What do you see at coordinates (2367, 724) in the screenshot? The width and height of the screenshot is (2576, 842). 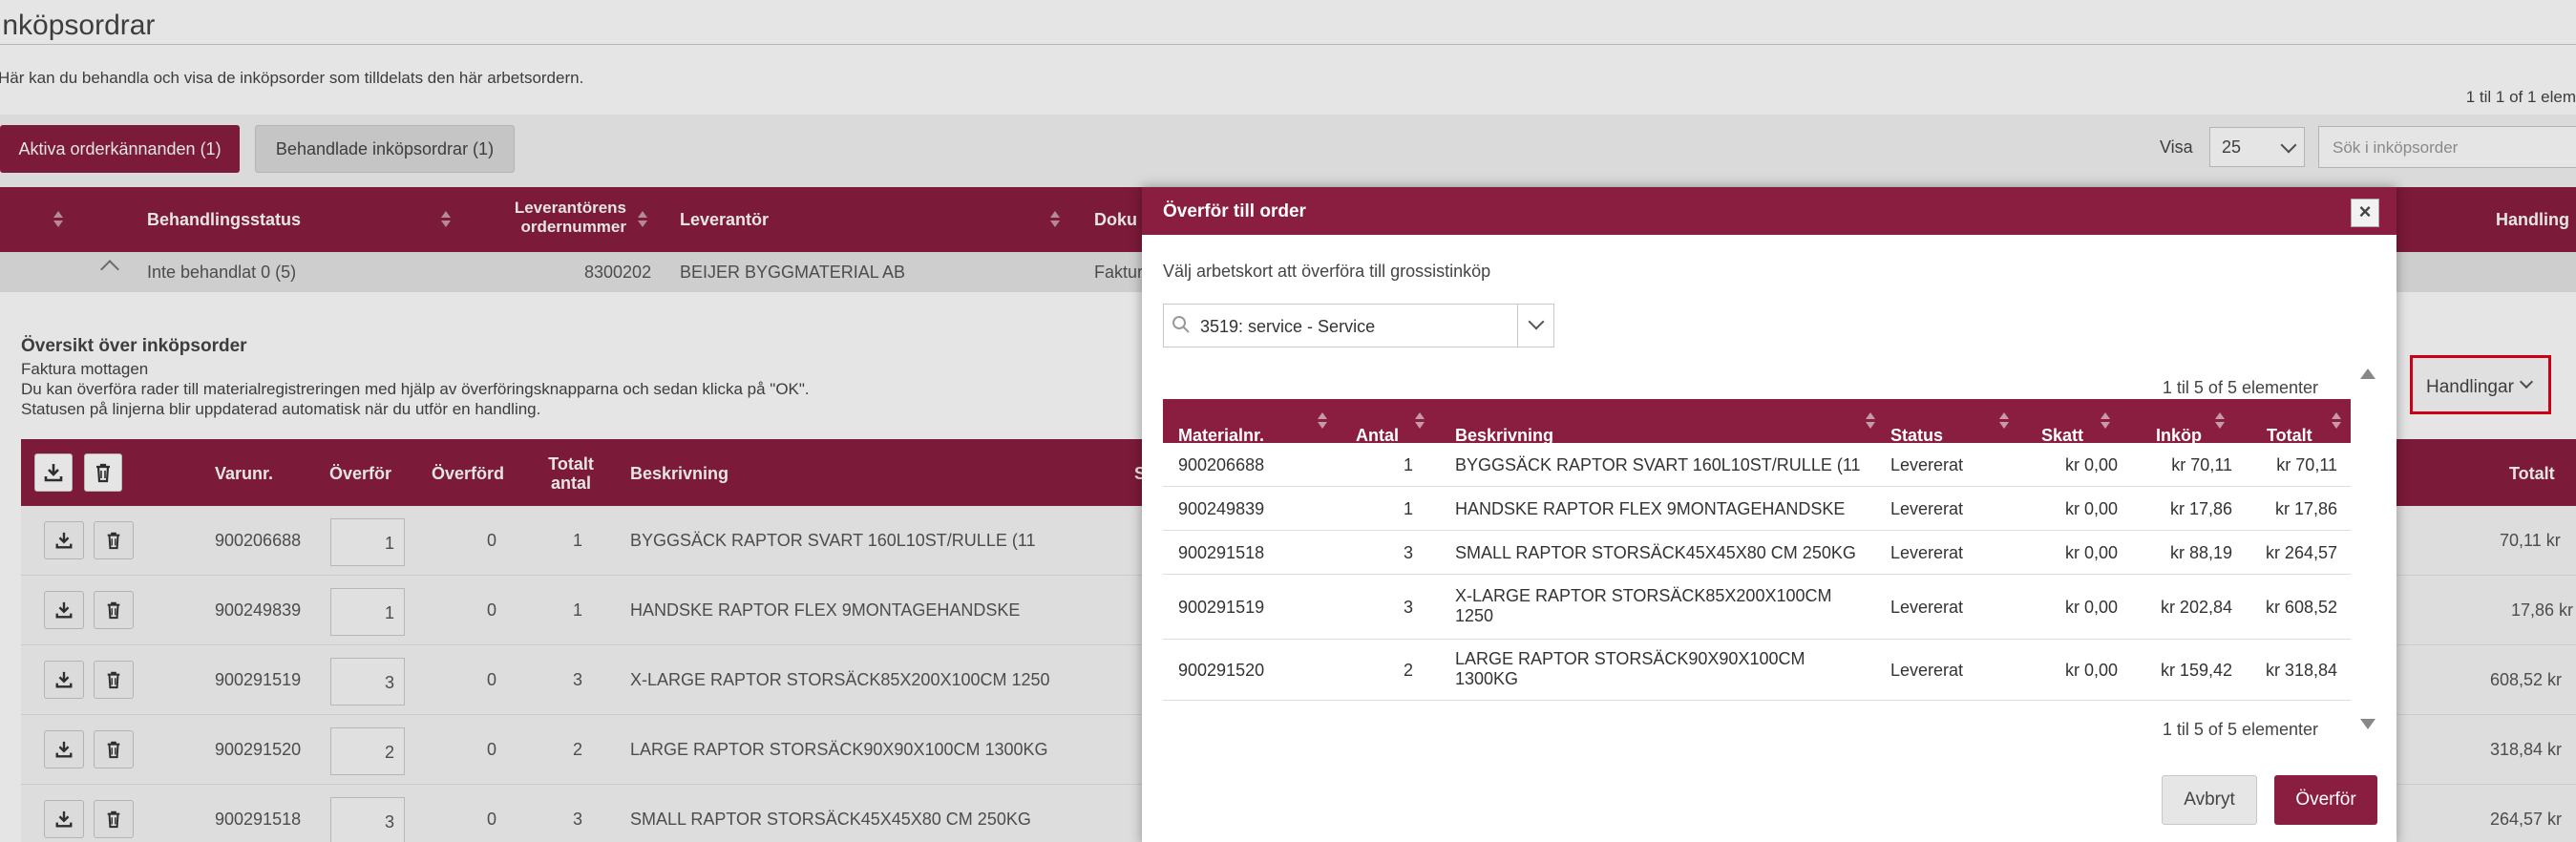 I see `scroll-down-arrow` at bounding box center [2367, 724].